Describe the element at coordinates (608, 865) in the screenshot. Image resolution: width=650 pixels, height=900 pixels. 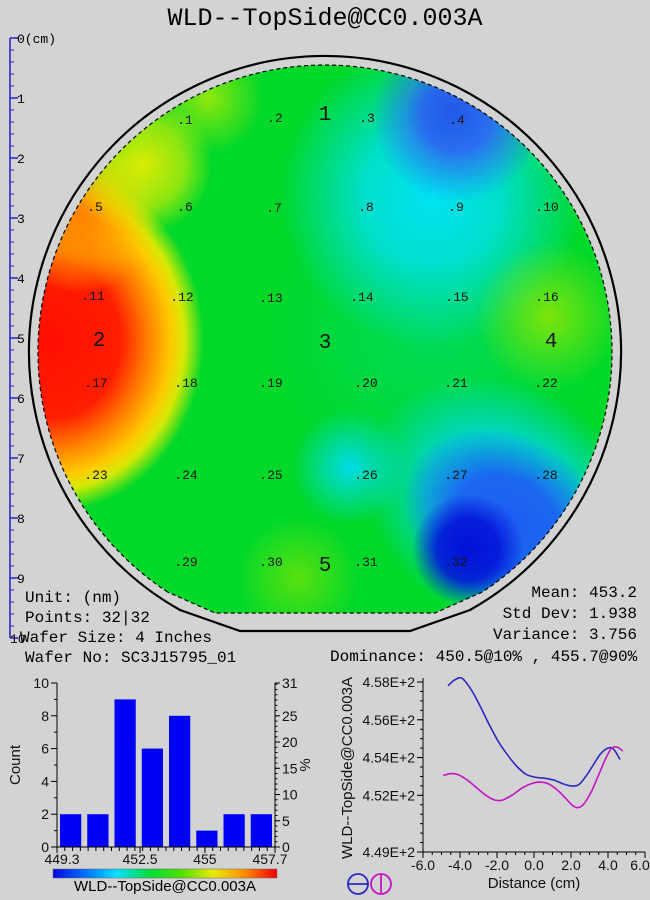
I see `tick-label: 4.0` at that location.